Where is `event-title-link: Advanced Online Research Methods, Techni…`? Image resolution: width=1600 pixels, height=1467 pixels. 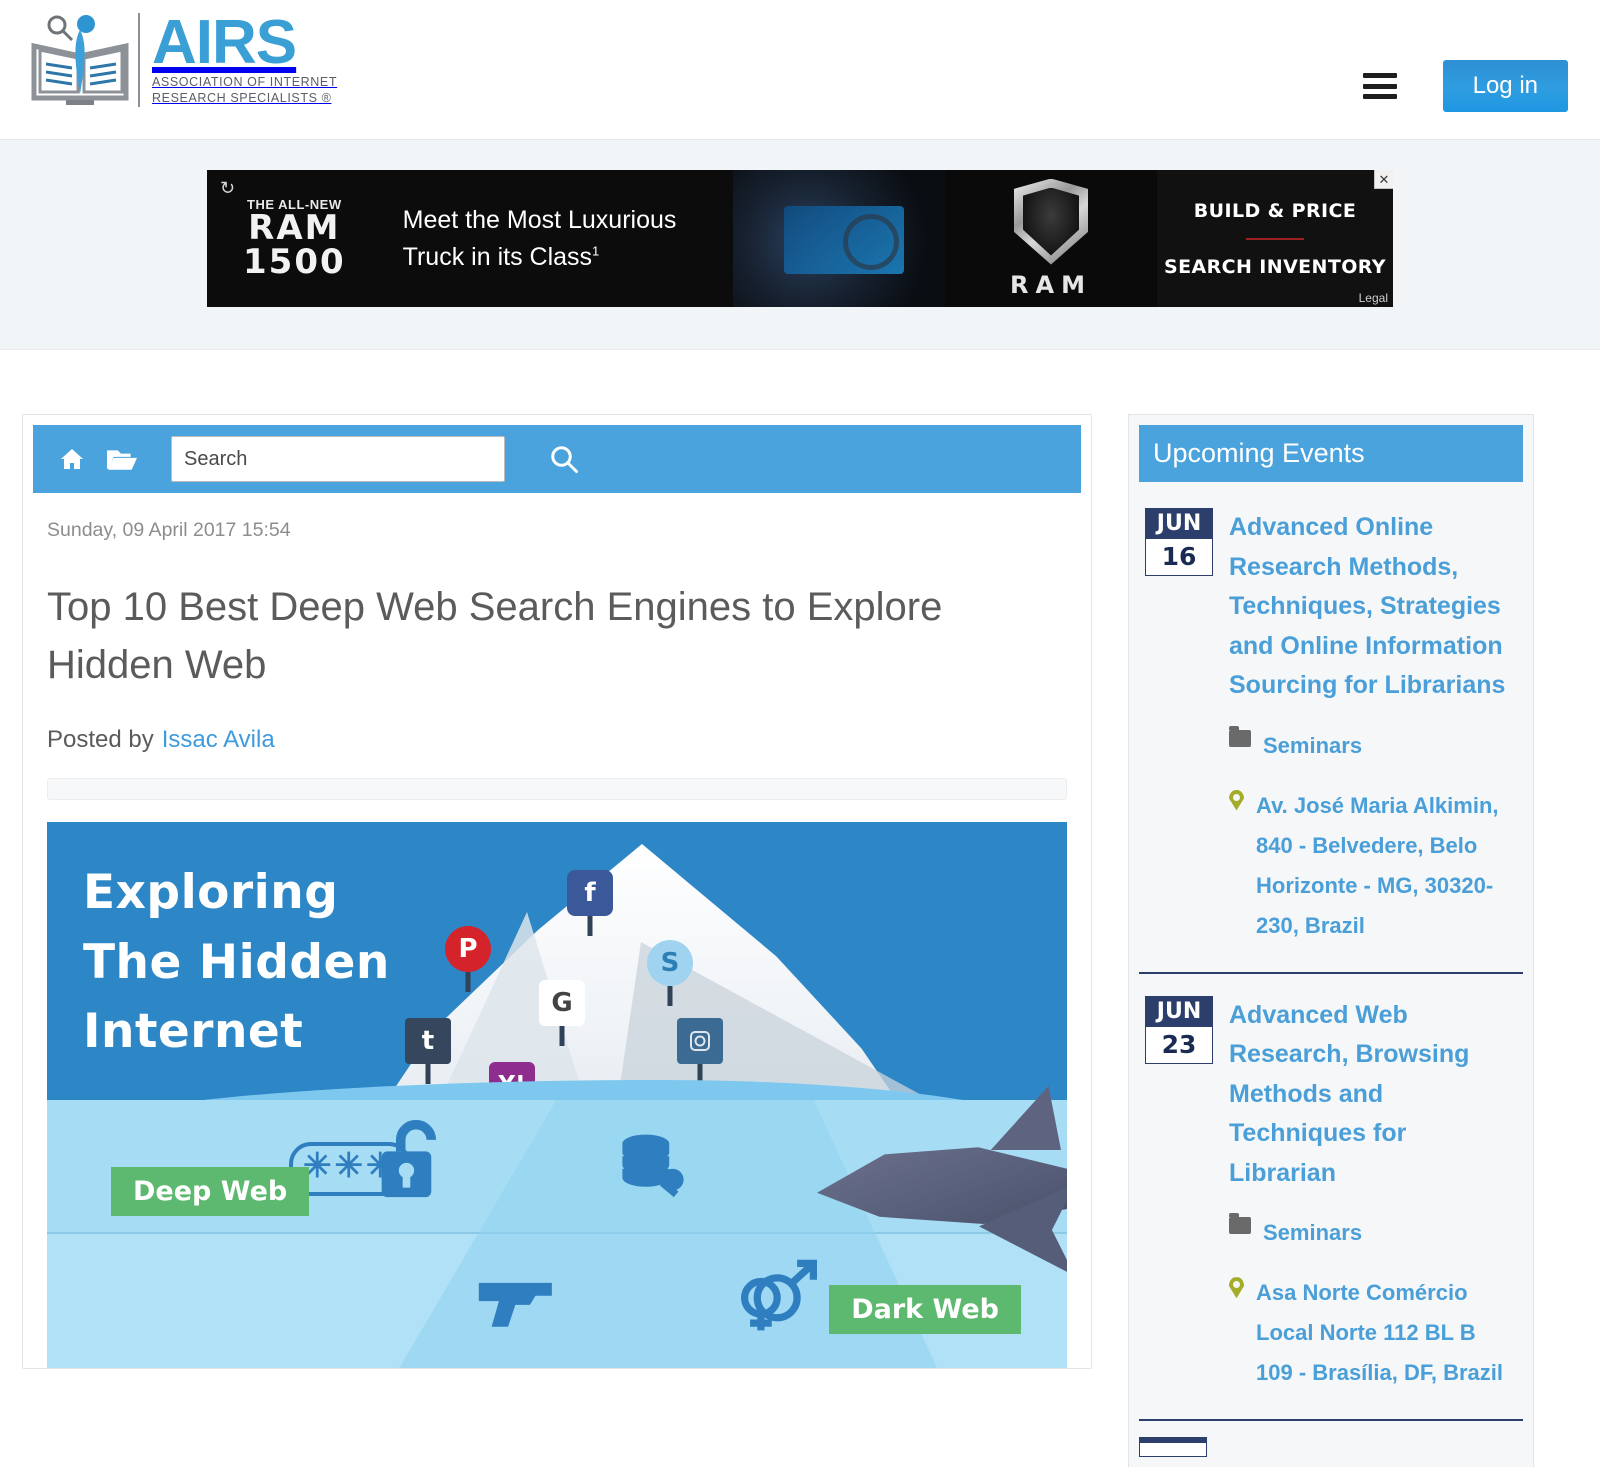 event-title-link: Advanced Online Research Methods, Techni… is located at coordinates (1373, 607).